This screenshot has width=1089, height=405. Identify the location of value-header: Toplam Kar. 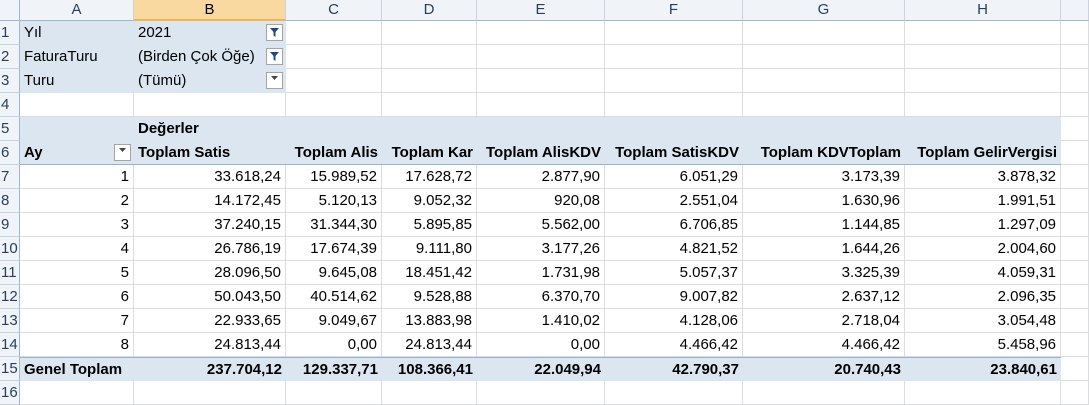
(429, 153).